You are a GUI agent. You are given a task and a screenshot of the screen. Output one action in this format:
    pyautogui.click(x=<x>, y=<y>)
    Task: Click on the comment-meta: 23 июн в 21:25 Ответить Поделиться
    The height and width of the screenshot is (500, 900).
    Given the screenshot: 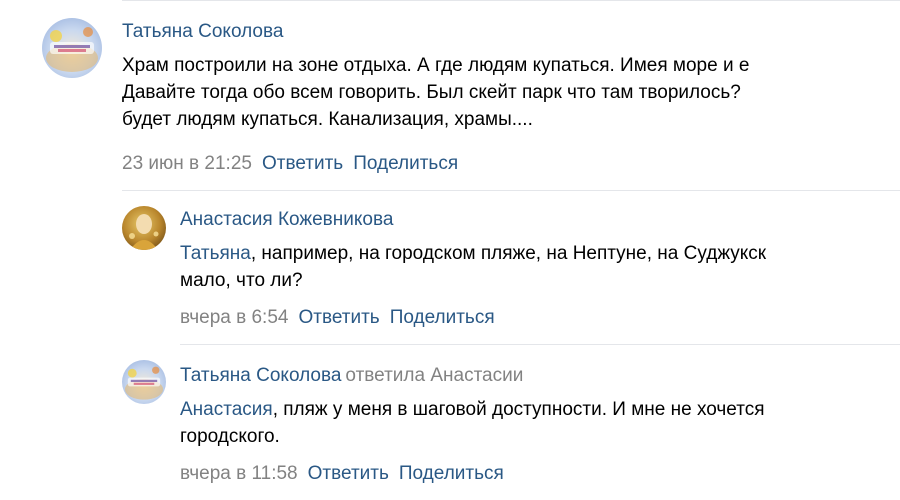 What is the action you would take?
    pyautogui.click(x=290, y=164)
    